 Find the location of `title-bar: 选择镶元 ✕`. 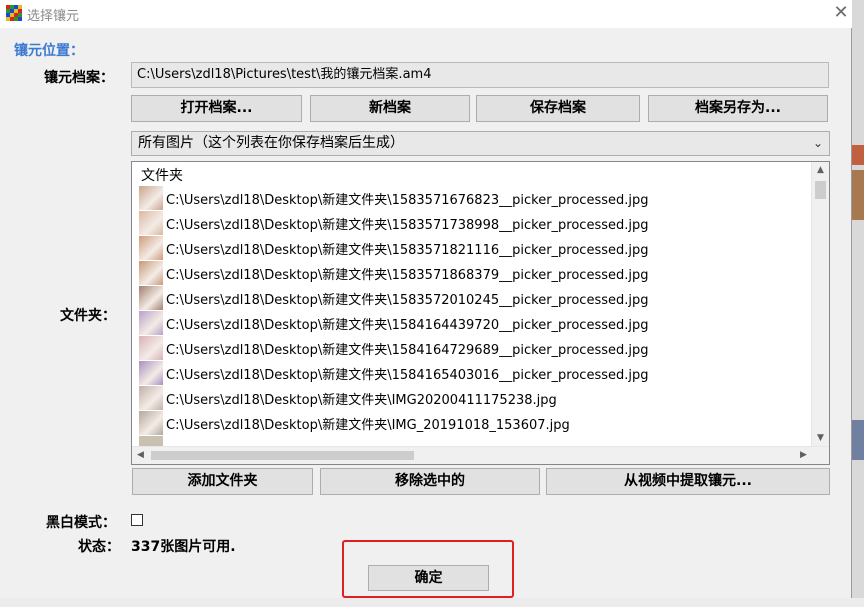

title-bar: 选择镶元 ✕ is located at coordinates (426, 14).